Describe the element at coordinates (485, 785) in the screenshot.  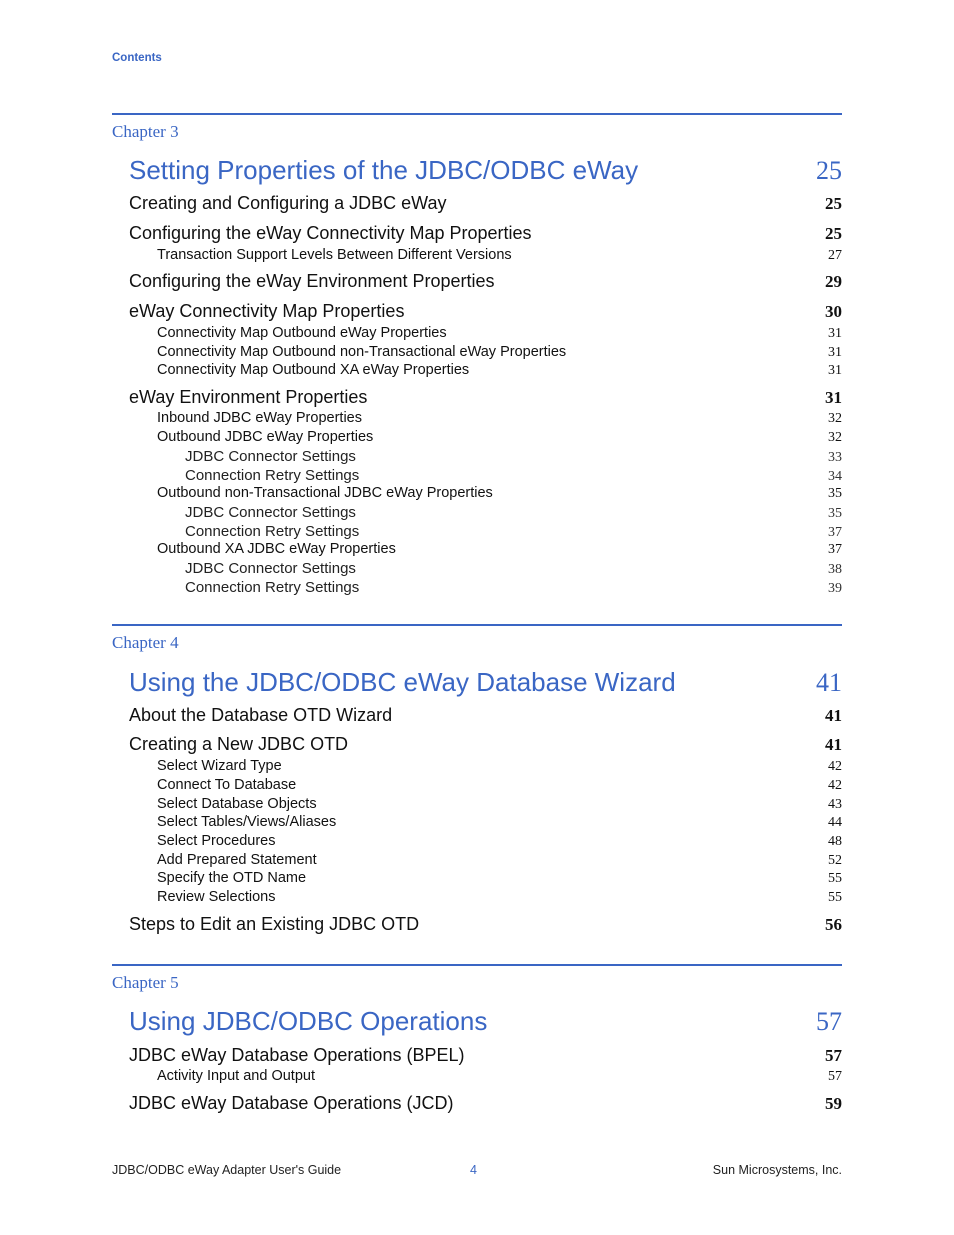
I see `toc-entry: Connect To Database 42` at that location.